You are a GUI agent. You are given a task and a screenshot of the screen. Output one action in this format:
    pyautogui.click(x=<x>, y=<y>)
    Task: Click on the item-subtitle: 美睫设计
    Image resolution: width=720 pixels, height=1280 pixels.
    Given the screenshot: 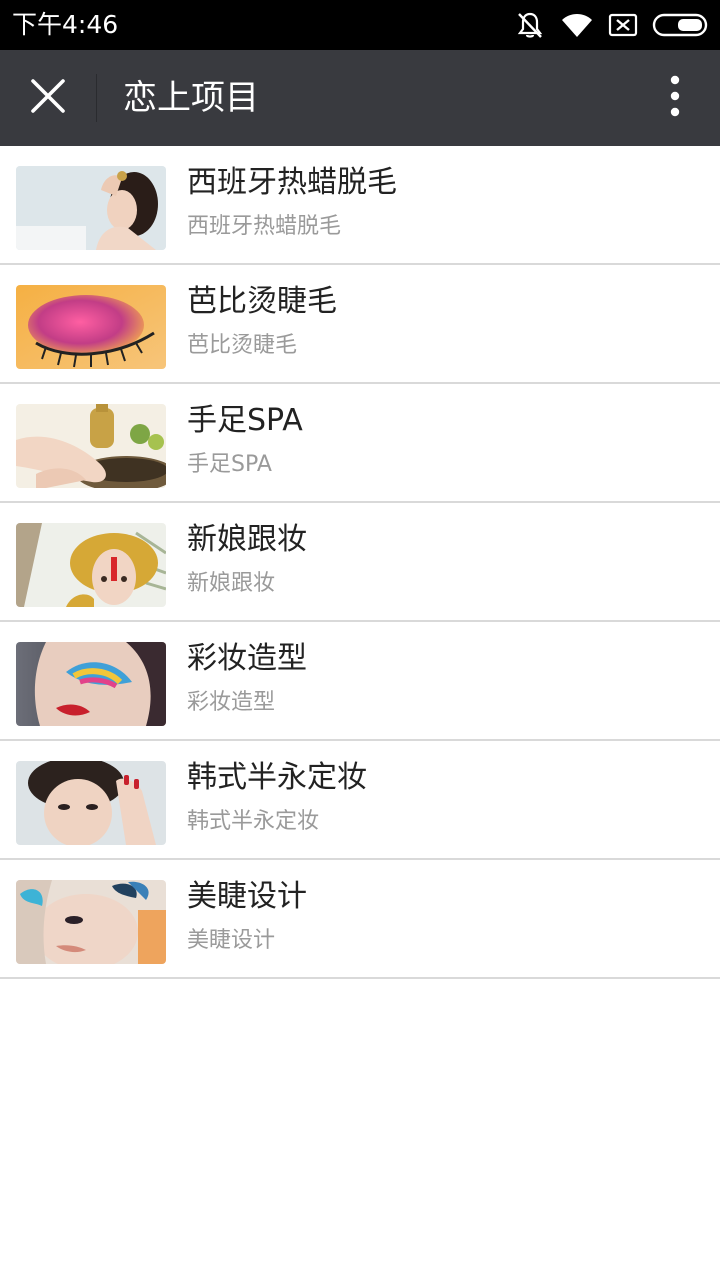 What is the action you would take?
    pyautogui.click(x=231, y=940)
    